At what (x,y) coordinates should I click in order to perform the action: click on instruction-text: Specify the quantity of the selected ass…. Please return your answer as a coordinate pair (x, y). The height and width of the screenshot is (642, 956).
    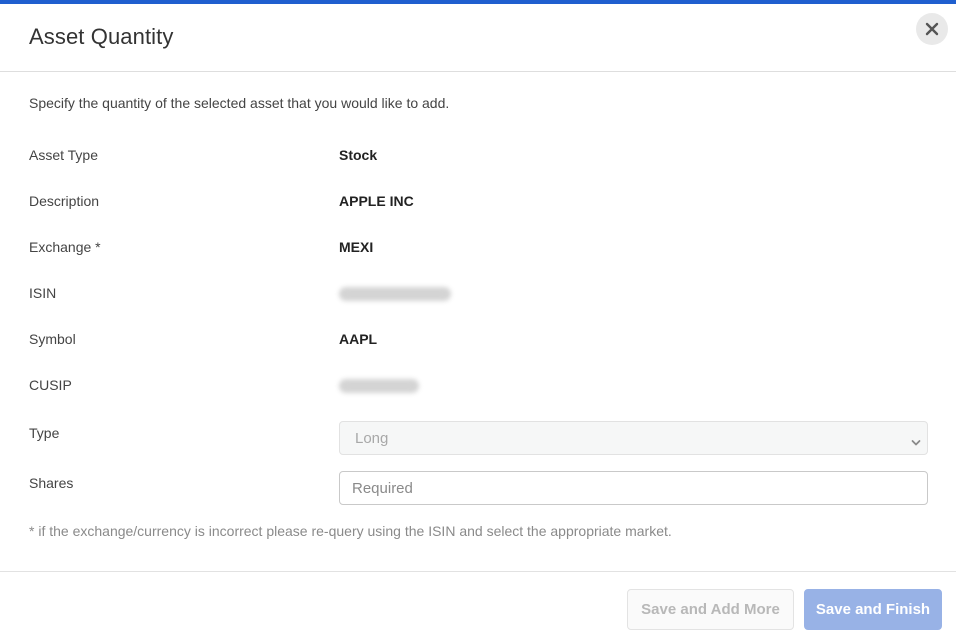
    Looking at the image, I should click on (239, 103).